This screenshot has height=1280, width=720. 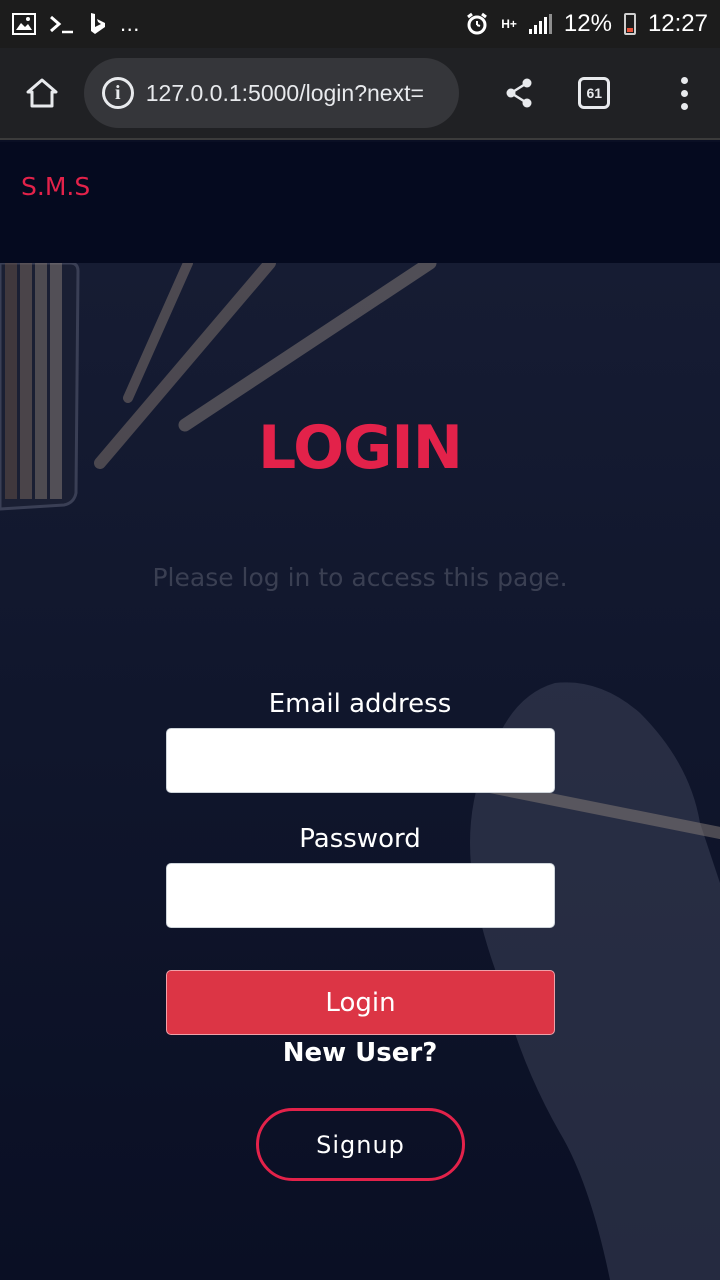 I want to click on home-button, so click(x=42, y=93).